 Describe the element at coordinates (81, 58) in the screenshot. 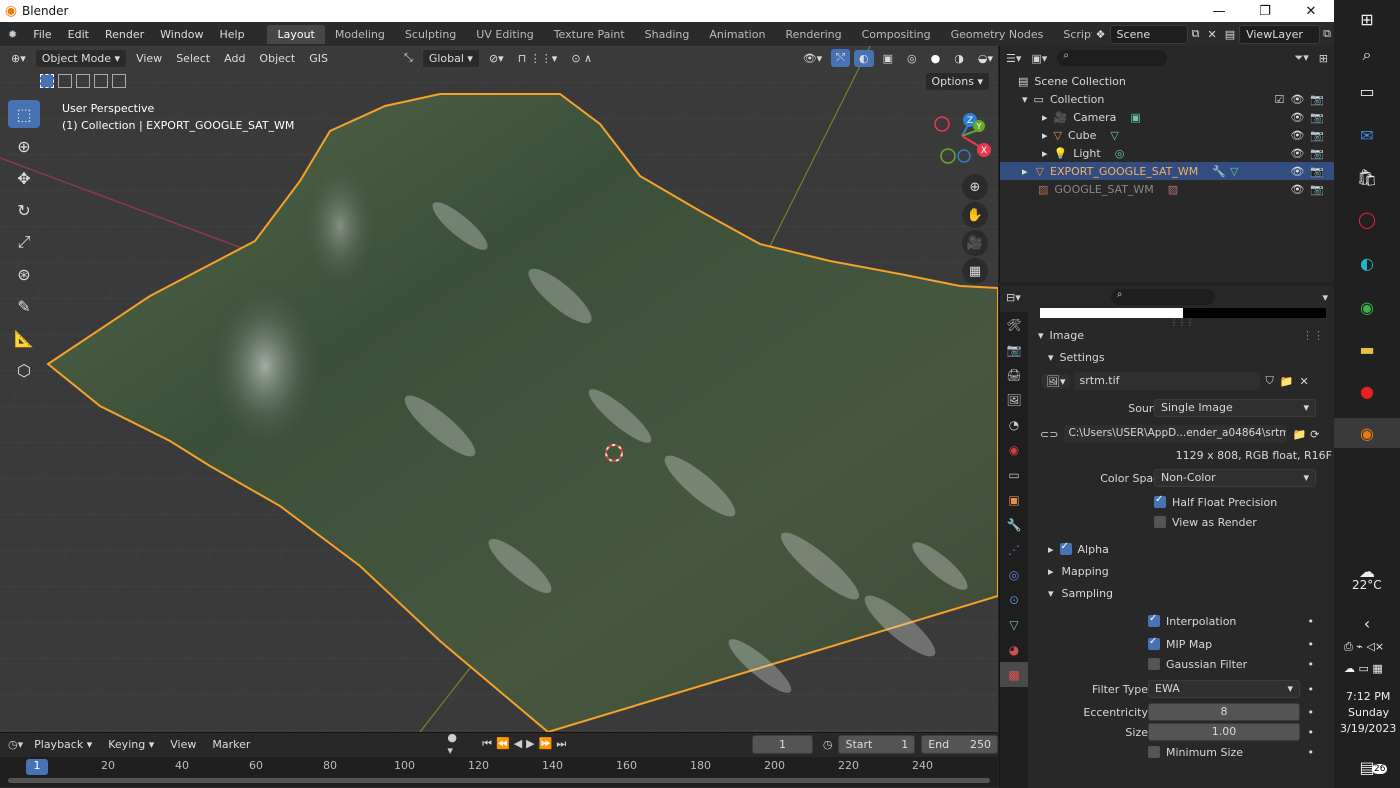

I see `mode-selector: Object Mode ▾` at that location.